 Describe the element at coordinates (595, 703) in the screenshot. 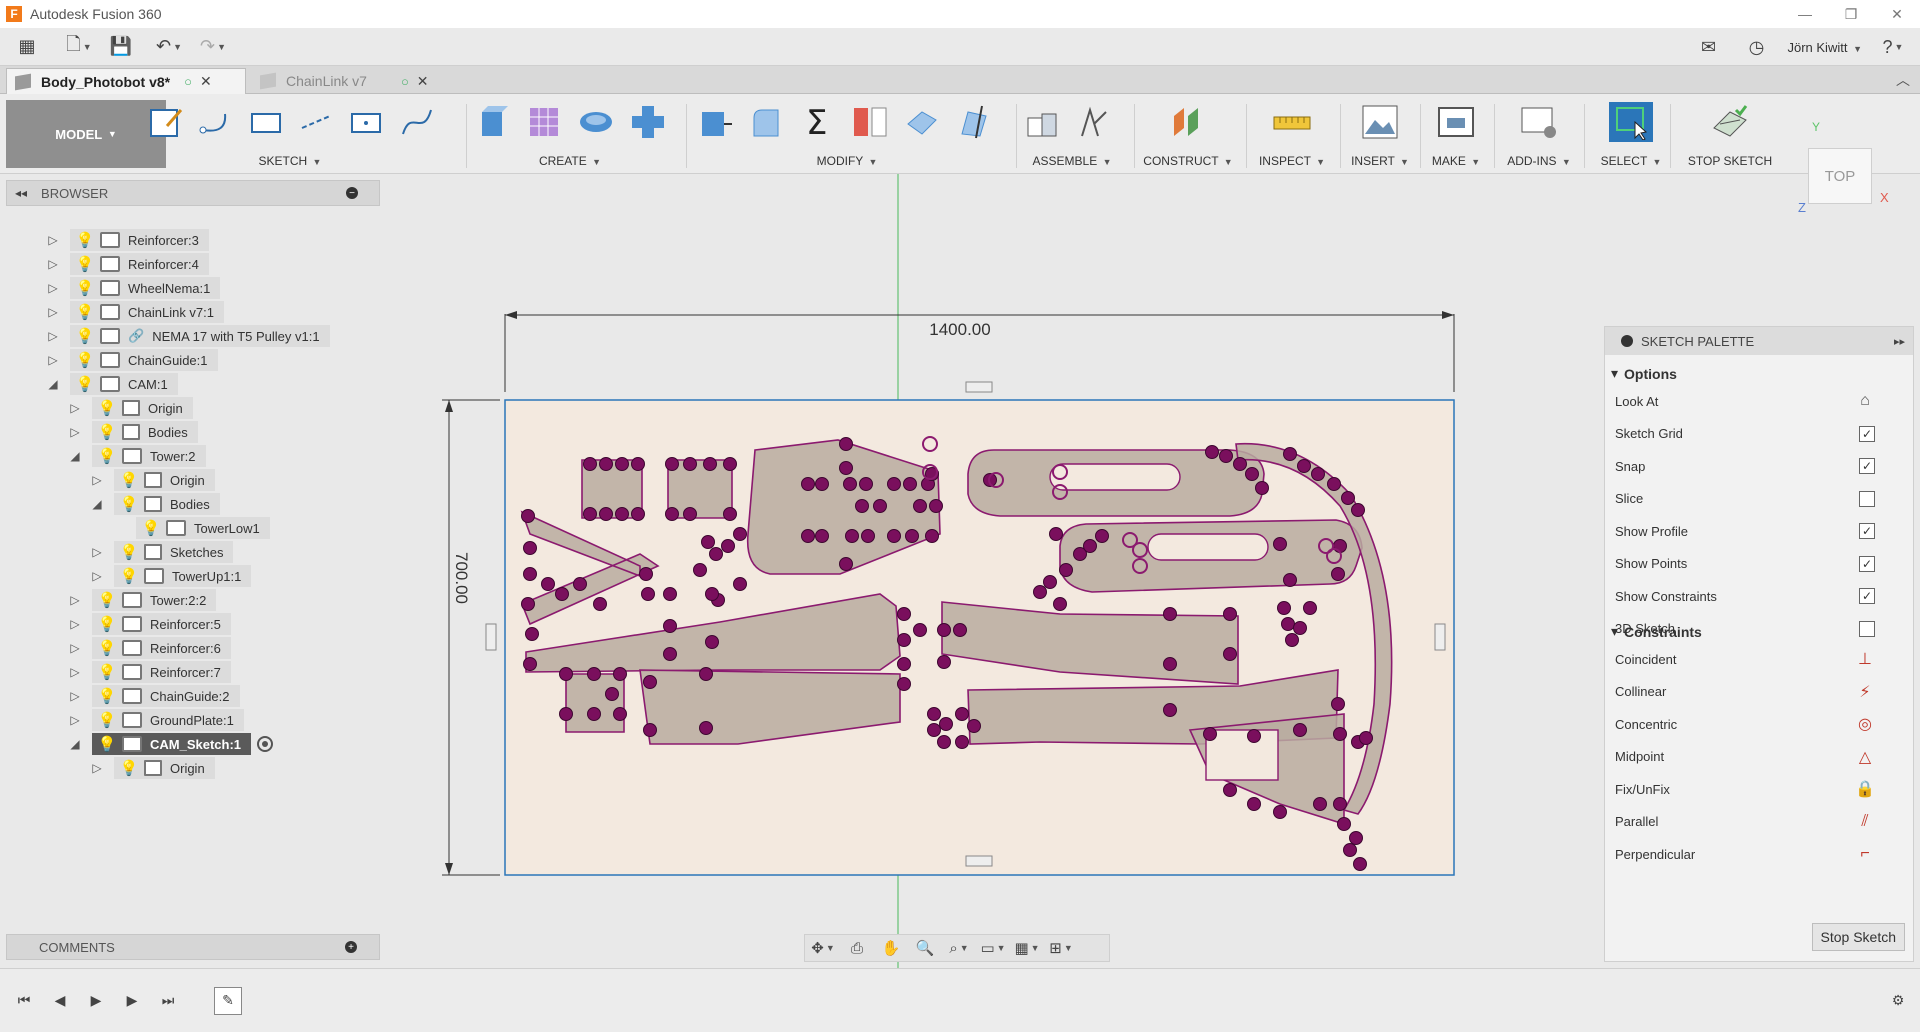

I see `part-profile-frame-small` at that location.